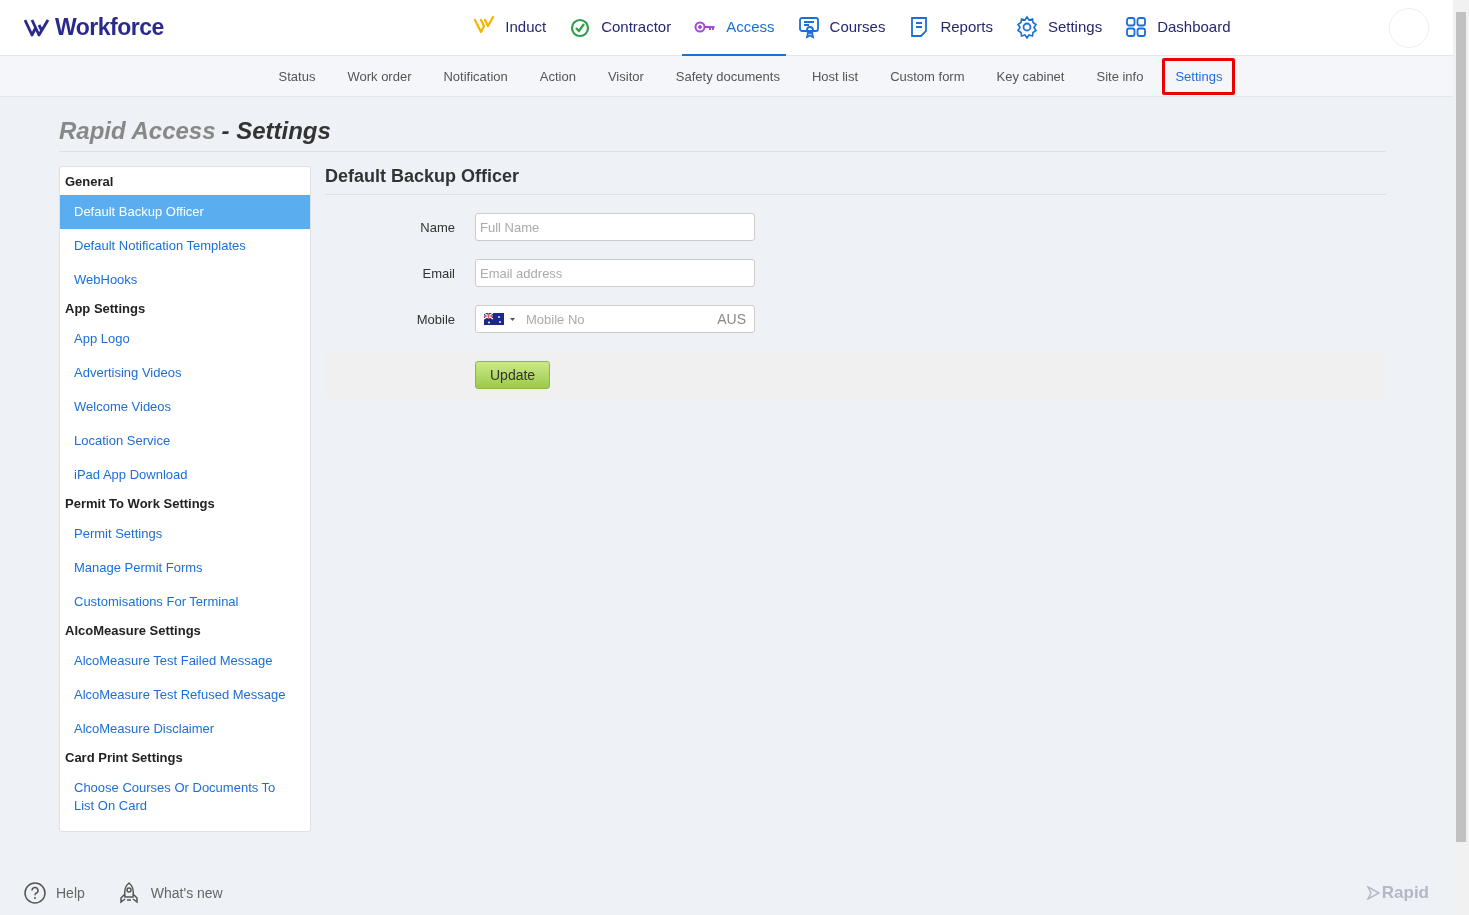  Describe the element at coordinates (1372, 893) in the screenshot. I see `play-arrow-icon` at that location.